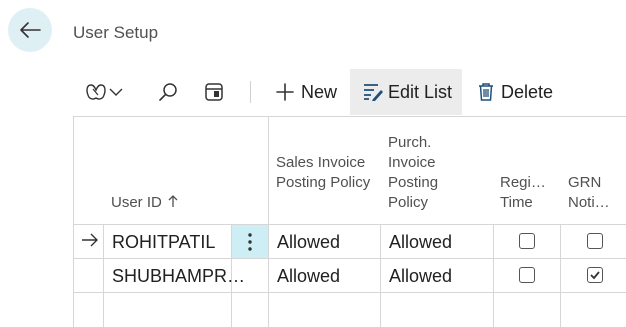 This screenshot has height=327, width=626. I want to click on search-button, so click(168, 92).